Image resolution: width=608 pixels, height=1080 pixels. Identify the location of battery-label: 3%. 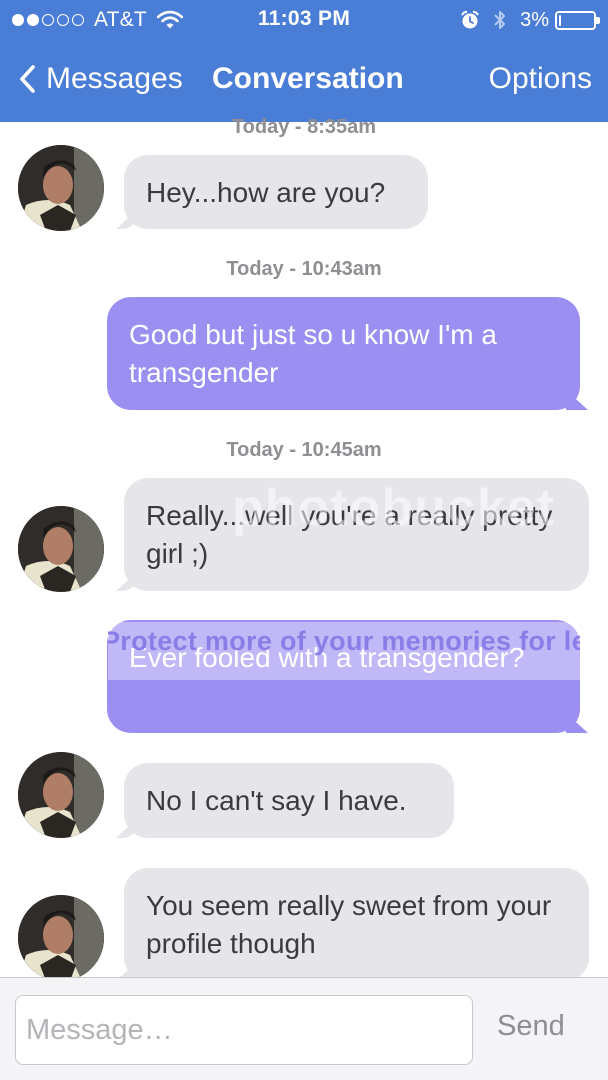
(534, 19).